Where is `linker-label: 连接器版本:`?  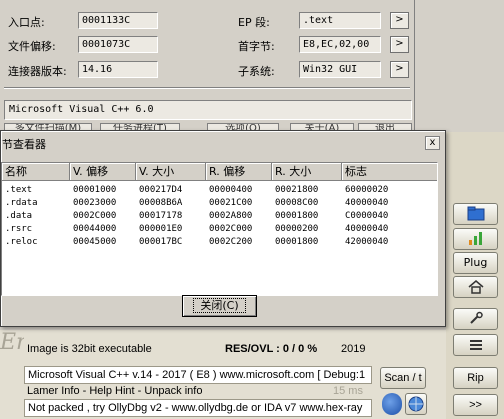
linker-label: 连接器版本: is located at coordinates (37, 71).